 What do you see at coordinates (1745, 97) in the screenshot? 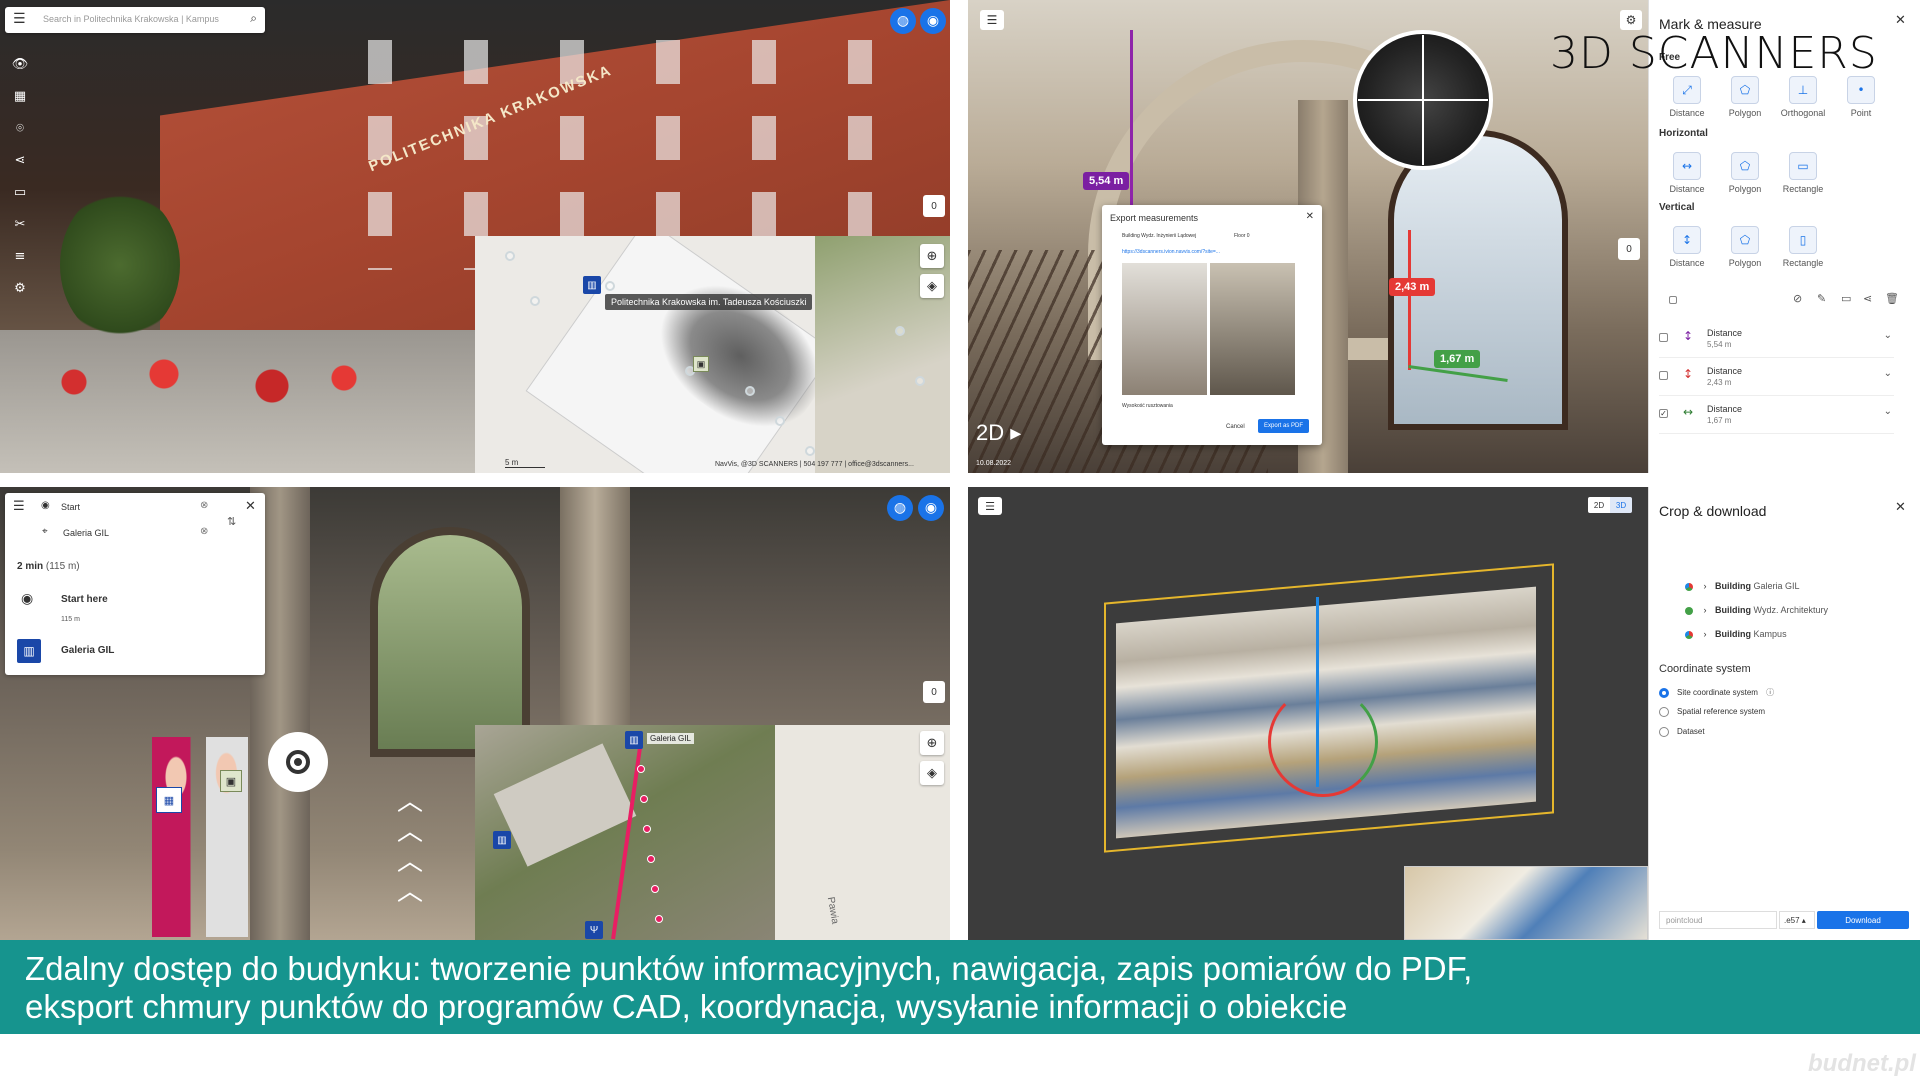
I see `tool-free-polygon: ⬠ Polygon` at bounding box center [1745, 97].